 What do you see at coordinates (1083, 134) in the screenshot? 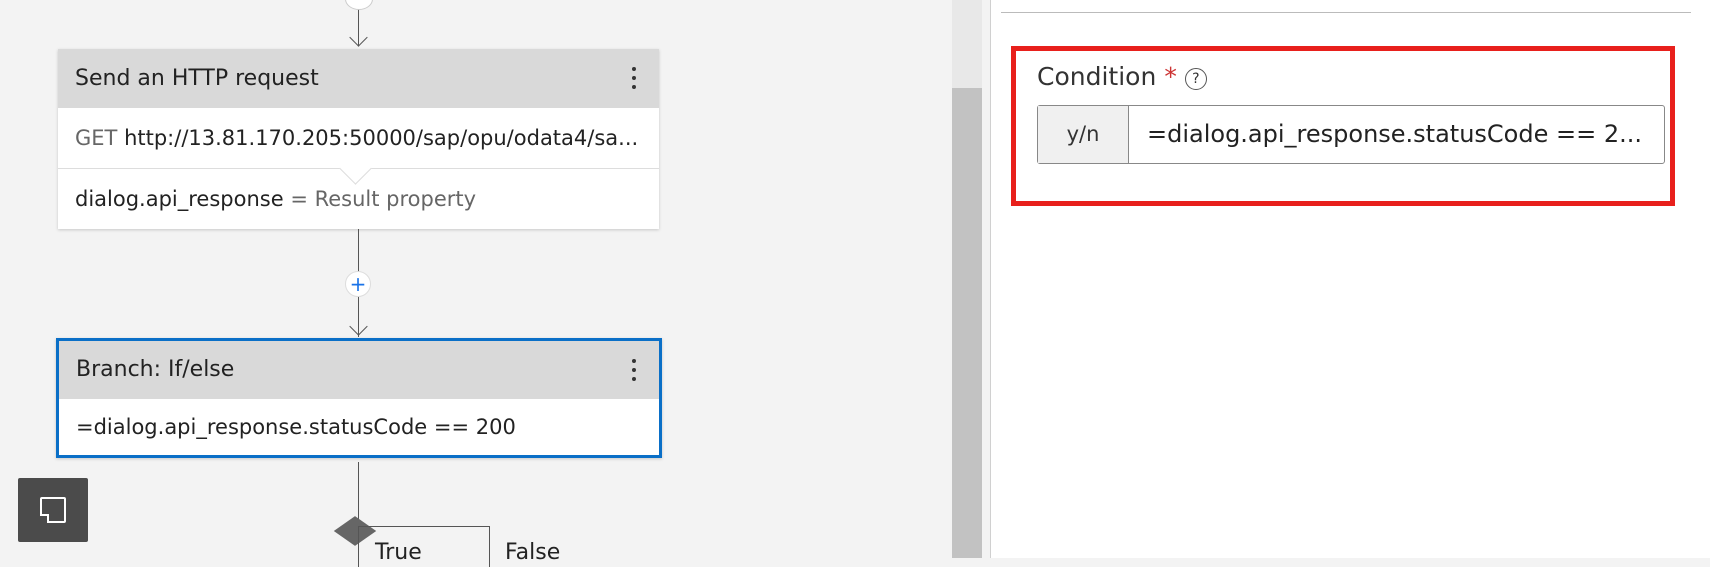
I see `type-addon: y/n` at bounding box center [1083, 134].